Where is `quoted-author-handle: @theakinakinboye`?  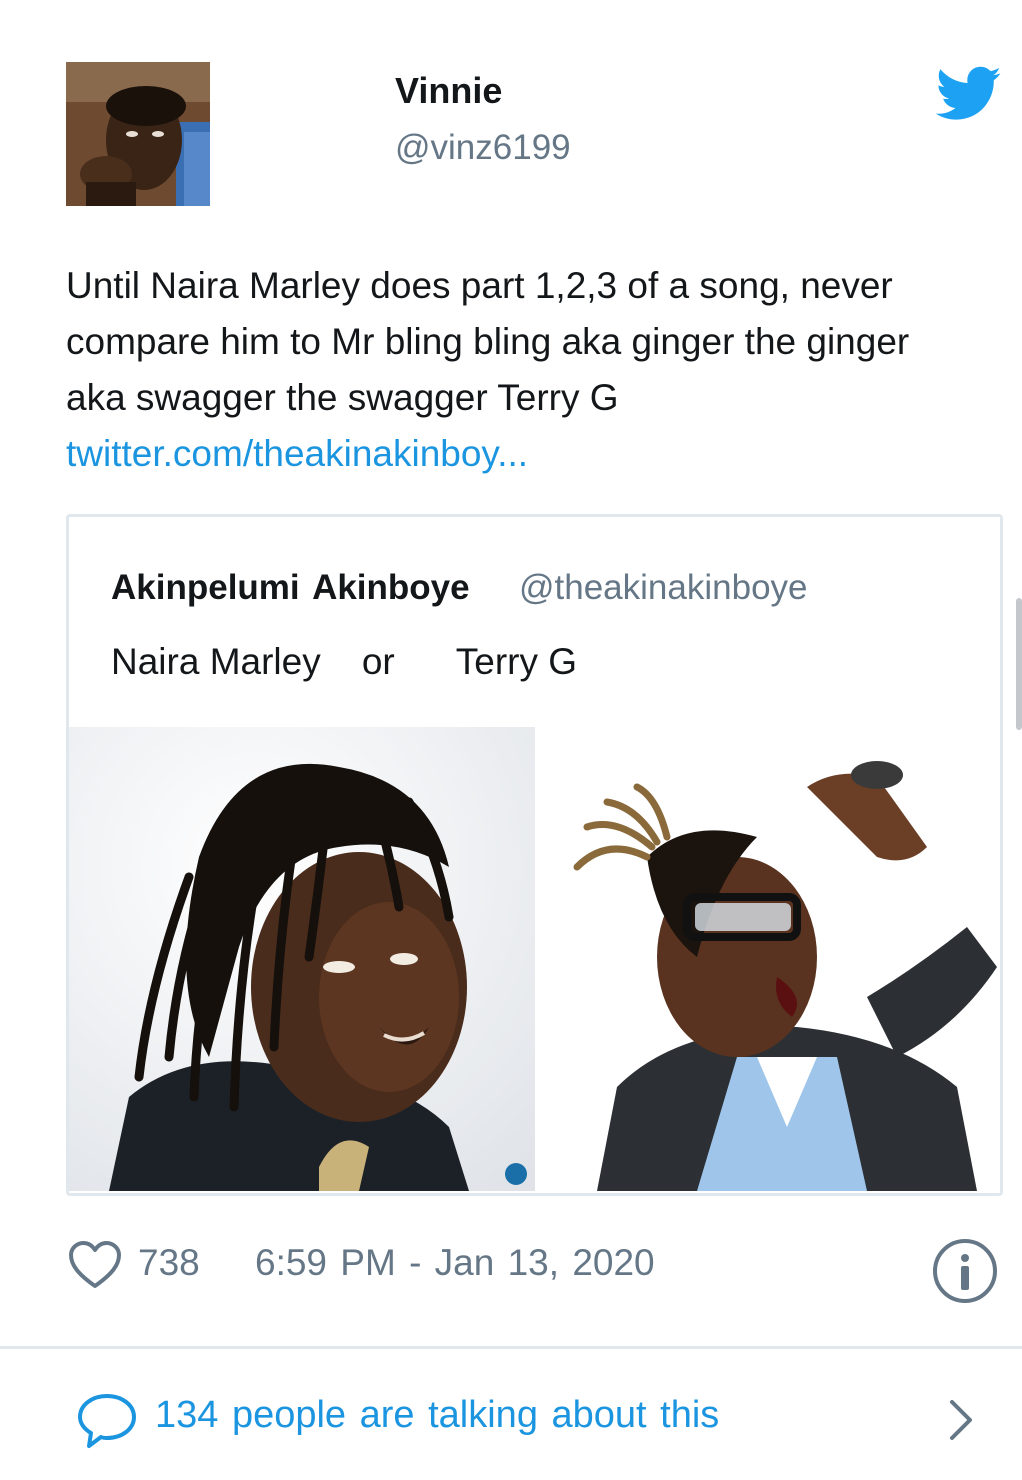
quoted-author-handle: @theakinakinboye is located at coordinates (663, 587).